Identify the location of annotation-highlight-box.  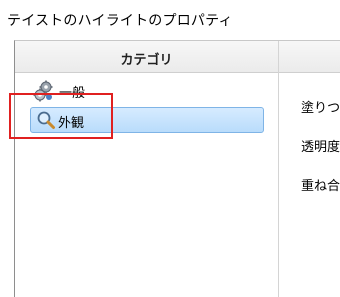
(61, 116).